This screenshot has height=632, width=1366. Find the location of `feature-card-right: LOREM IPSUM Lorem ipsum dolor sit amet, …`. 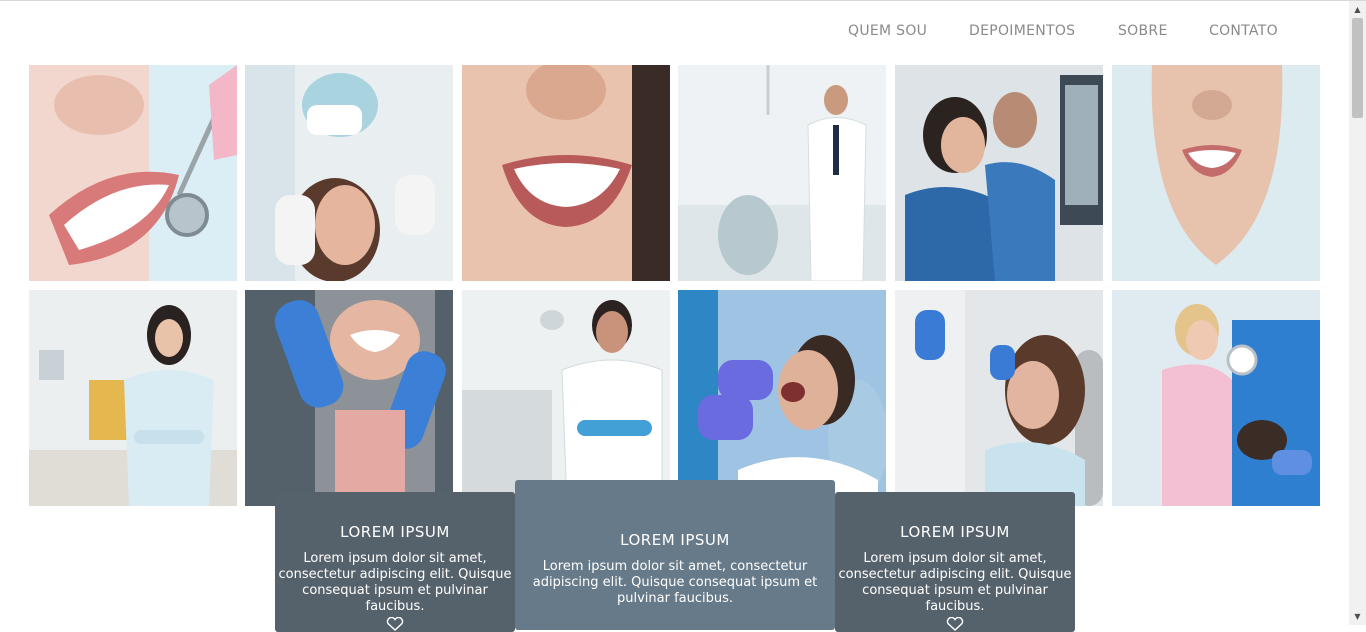

feature-card-right: LOREM IPSUM Lorem ipsum dolor sit amet, … is located at coordinates (955, 562).